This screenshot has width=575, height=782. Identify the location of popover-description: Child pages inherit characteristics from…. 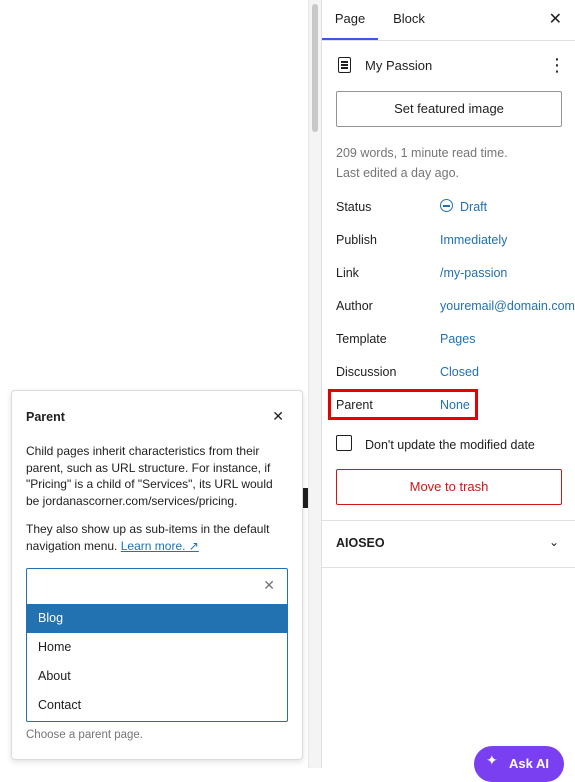
(149, 476).